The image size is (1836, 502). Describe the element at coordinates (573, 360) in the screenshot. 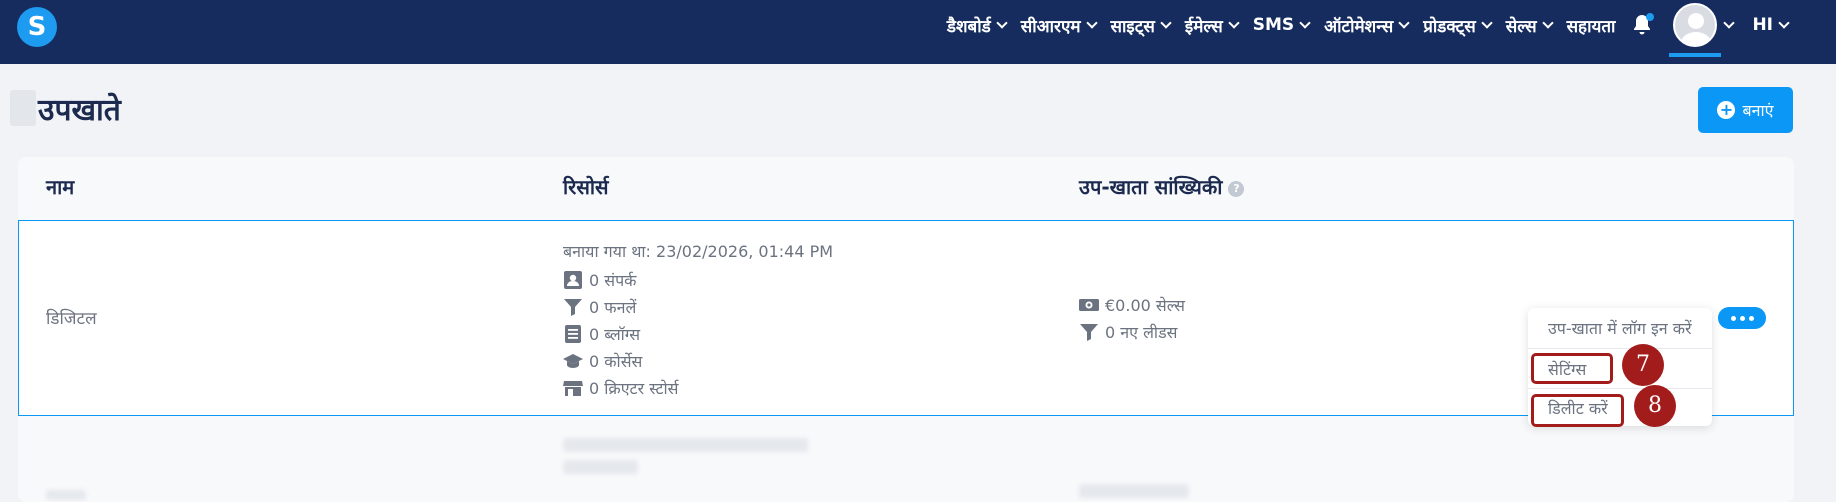

I see `graduation-cap-icon` at that location.